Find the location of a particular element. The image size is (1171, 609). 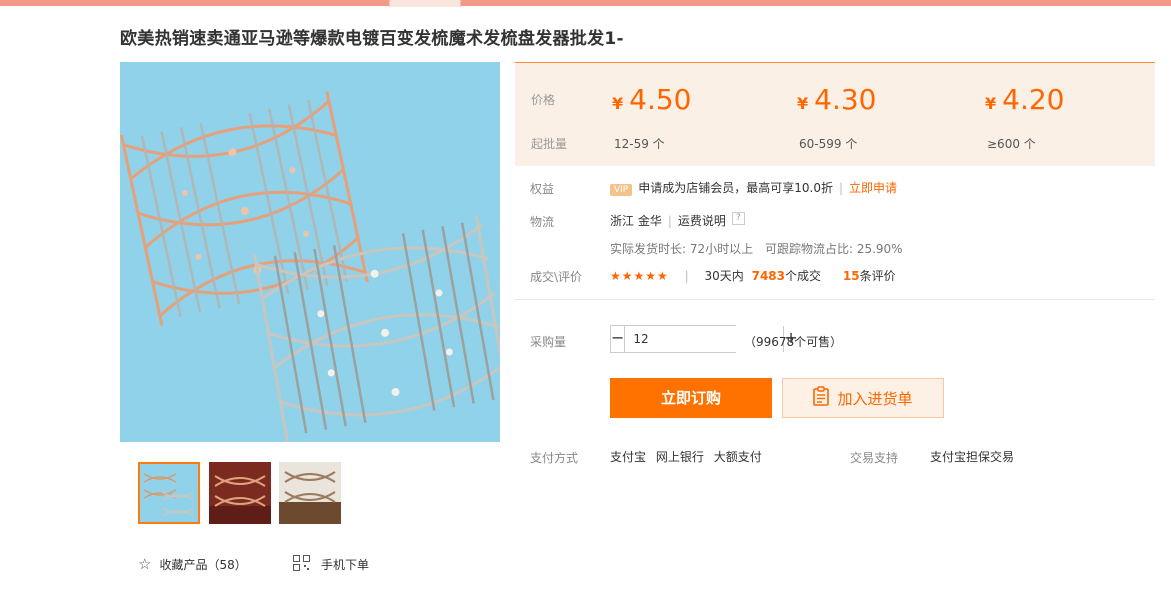

apply-now-link: 立即申请 is located at coordinates (873, 188).